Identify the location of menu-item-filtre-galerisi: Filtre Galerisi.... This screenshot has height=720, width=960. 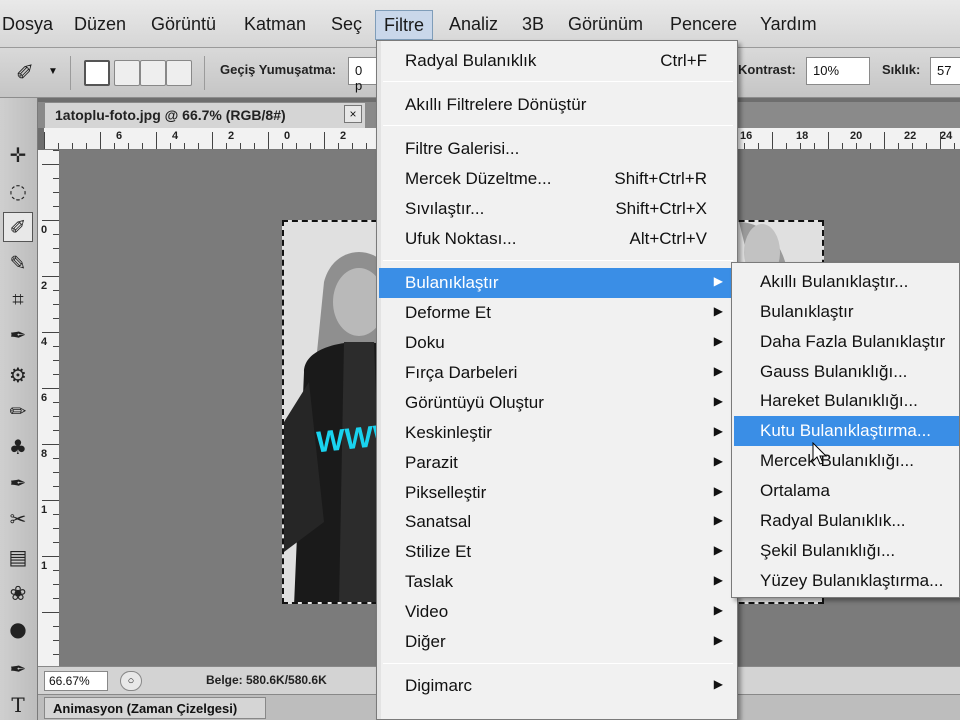
(557, 149).